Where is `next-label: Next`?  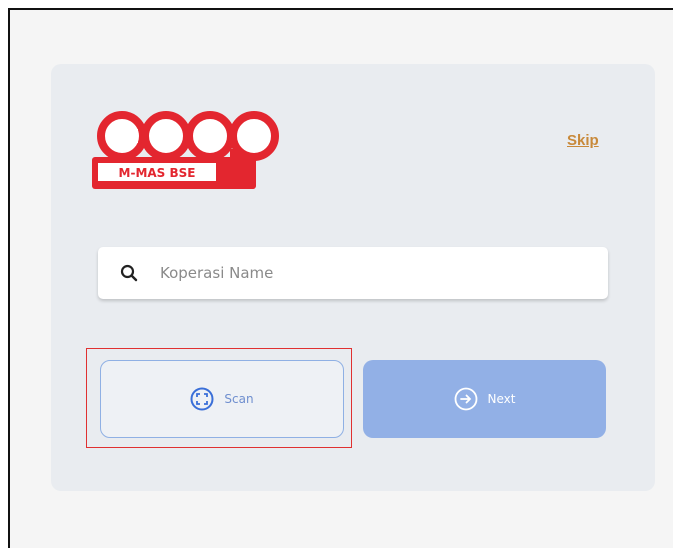 next-label: Next is located at coordinates (501, 399).